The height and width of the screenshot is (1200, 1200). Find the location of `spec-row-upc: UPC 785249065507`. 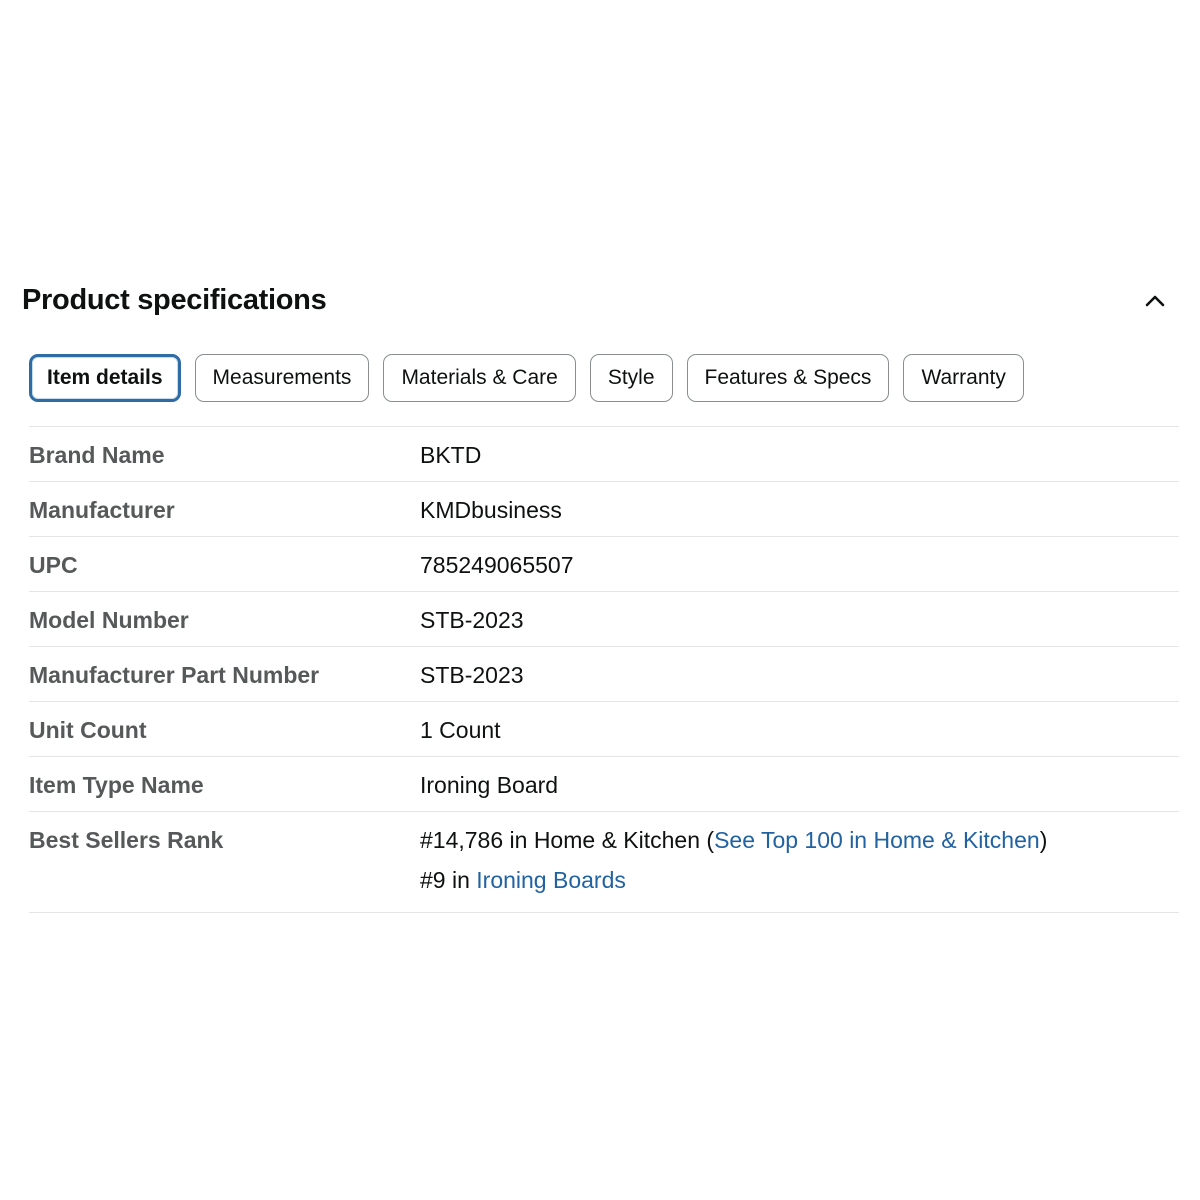

spec-row-upc: UPC 785249065507 is located at coordinates (604, 564).